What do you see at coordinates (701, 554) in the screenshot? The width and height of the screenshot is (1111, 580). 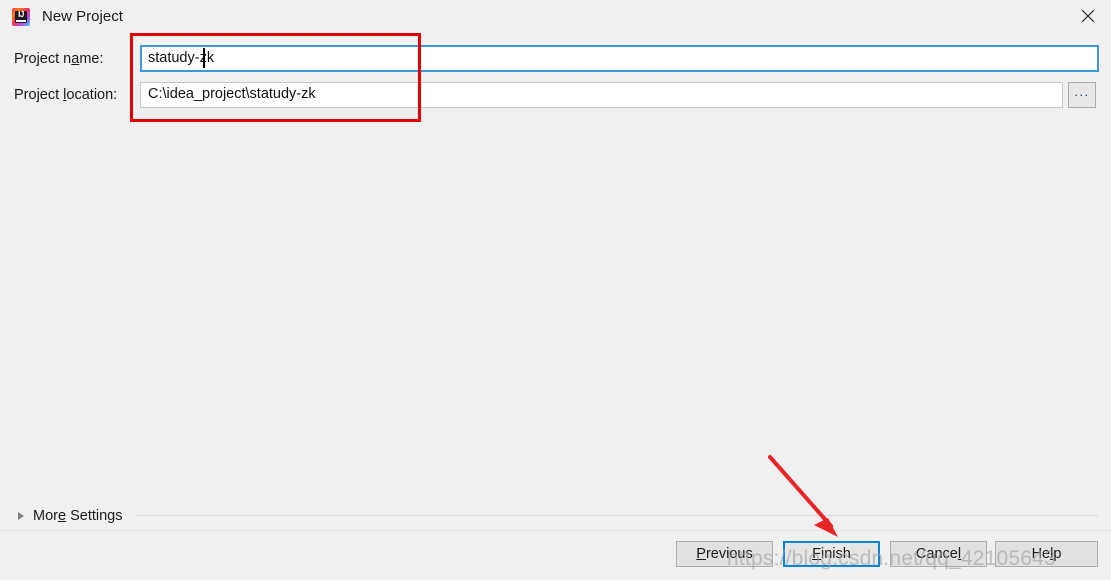 I see `previous-button-mnemonic: P` at bounding box center [701, 554].